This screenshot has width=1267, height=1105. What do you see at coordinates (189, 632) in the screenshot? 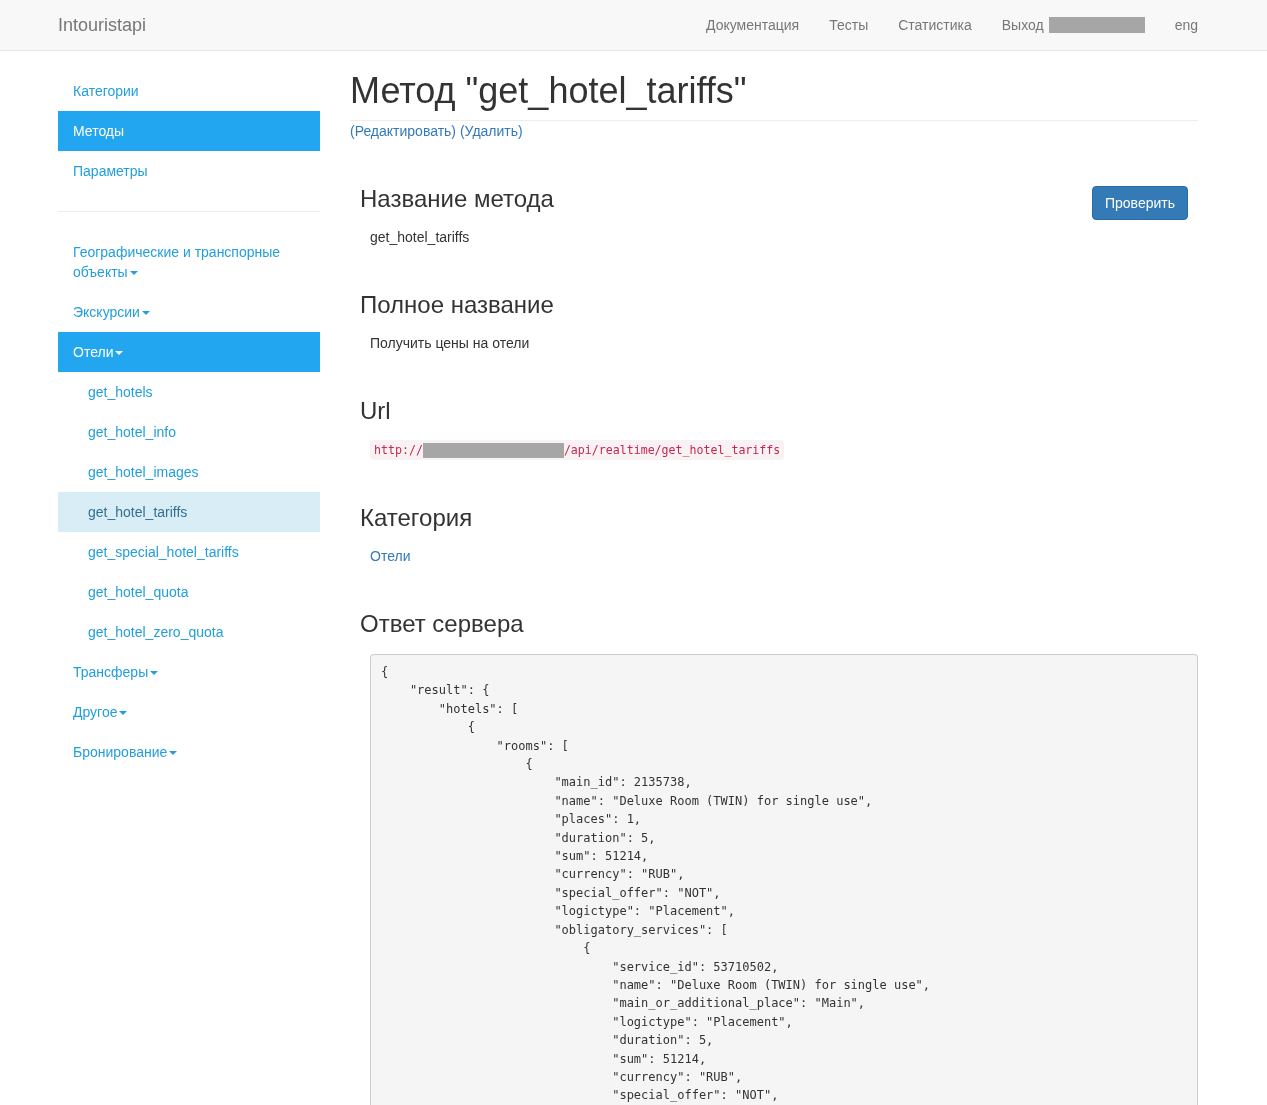
I see `sidebar-subitem: get_hotel_zero_quota` at bounding box center [189, 632].